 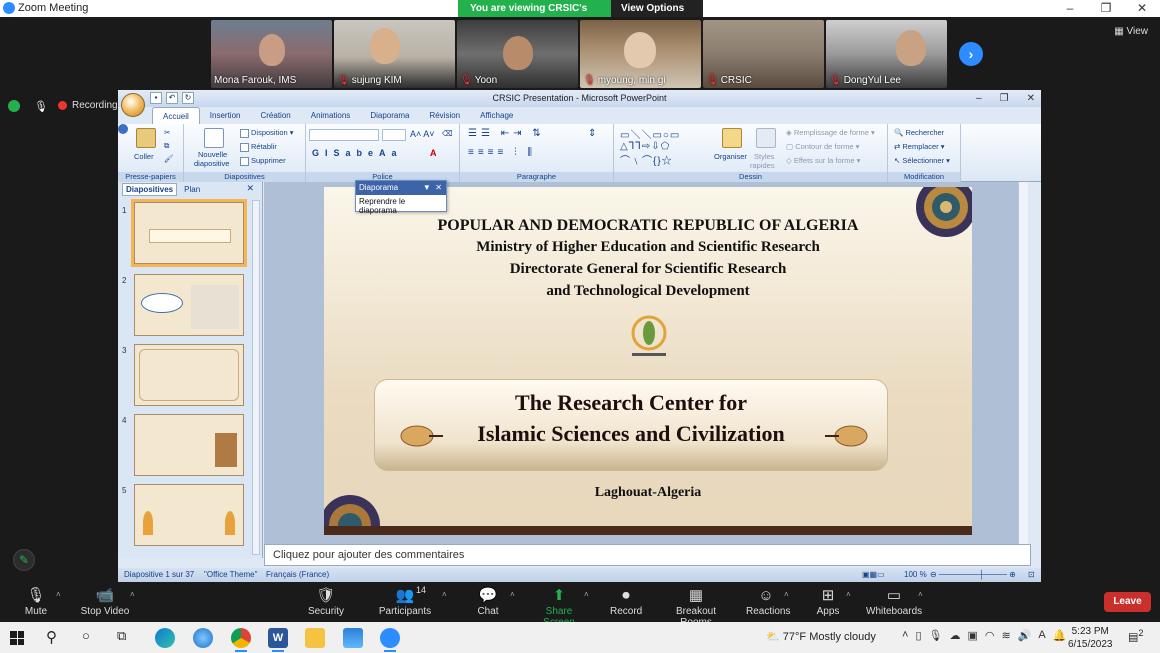 I want to click on dropdown-icon: ▼, so click(x=427, y=187).